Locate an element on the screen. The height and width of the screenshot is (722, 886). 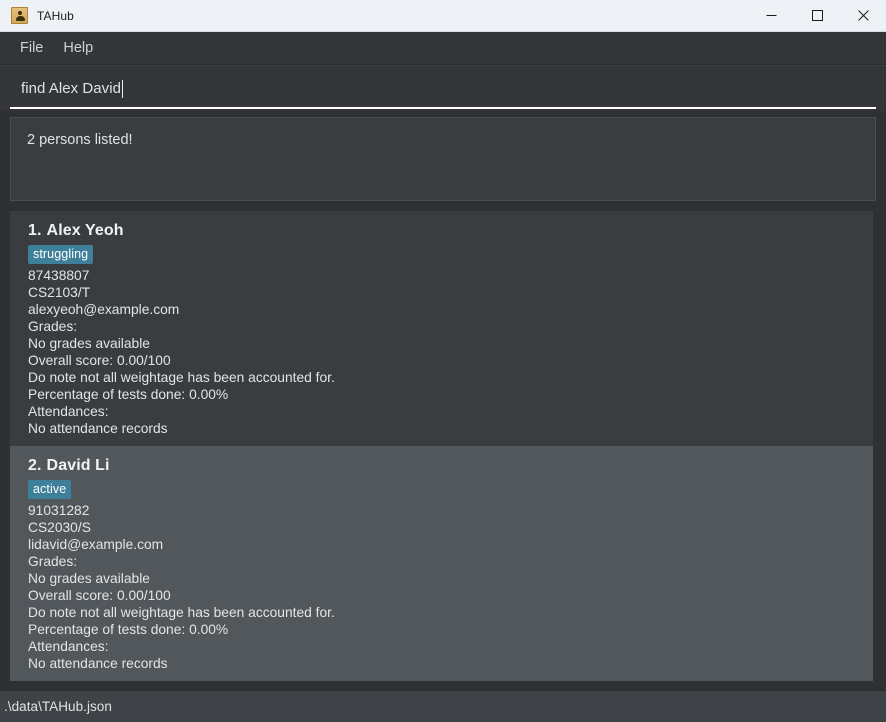
minimize-button is located at coordinates (771, 16).